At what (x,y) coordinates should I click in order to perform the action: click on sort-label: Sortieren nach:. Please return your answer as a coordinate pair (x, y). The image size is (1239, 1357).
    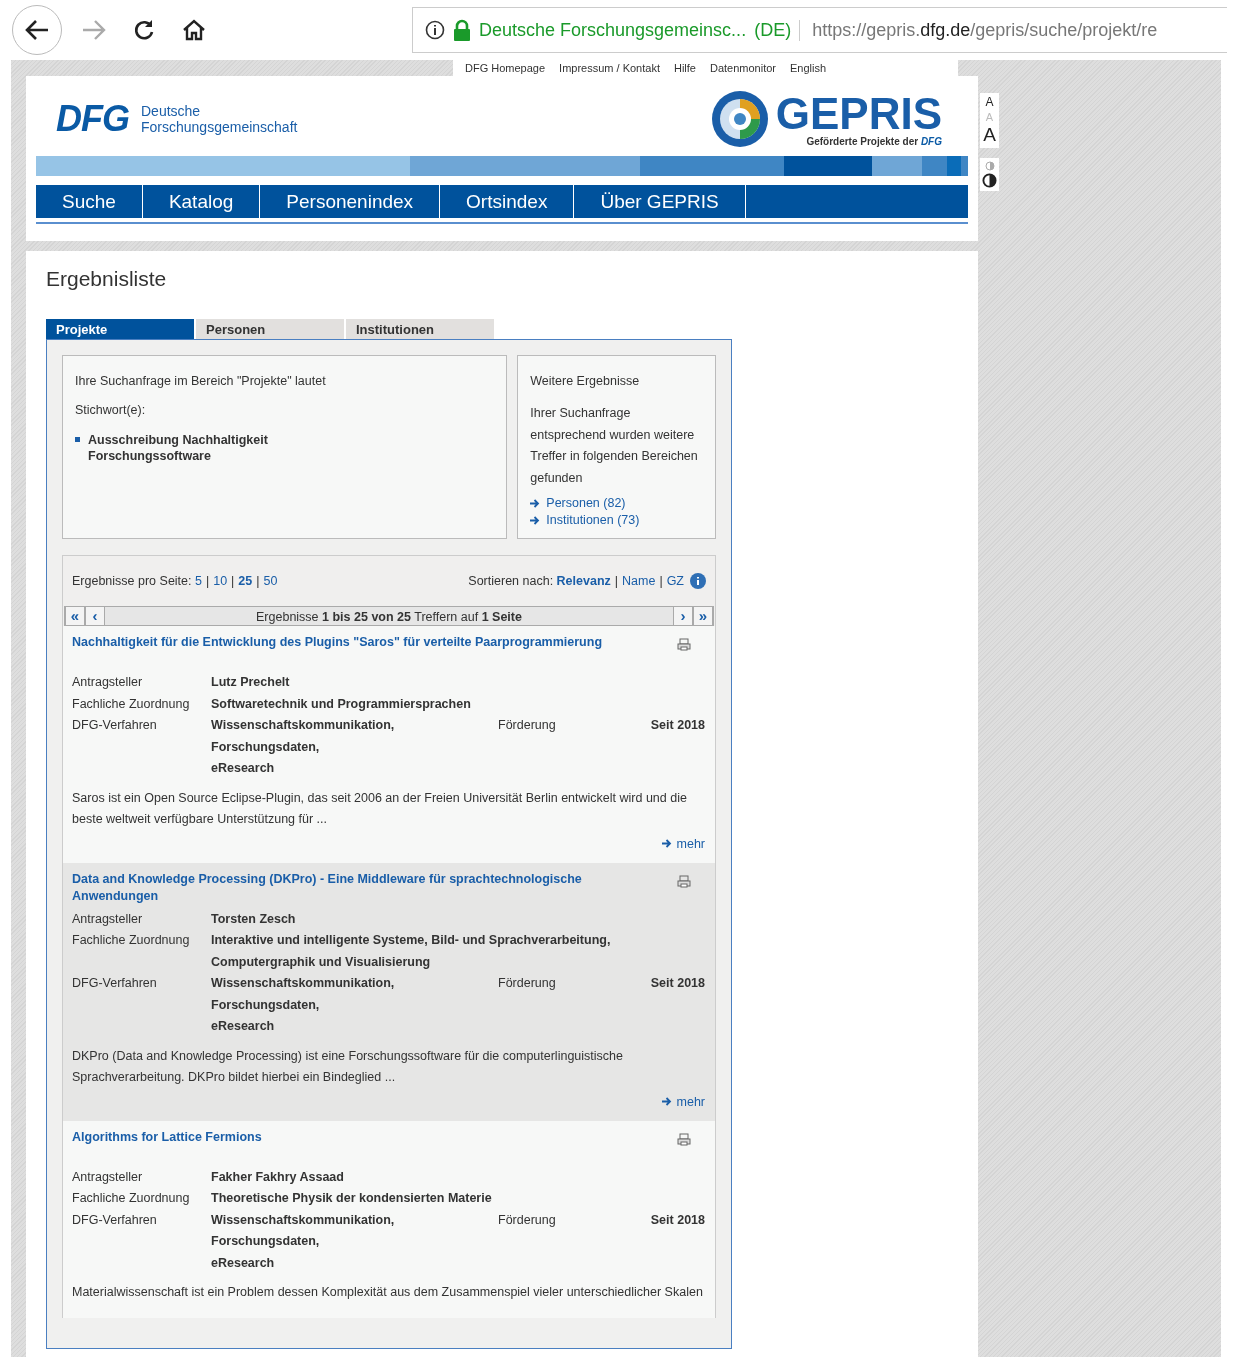
    Looking at the image, I should click on (511, 581).